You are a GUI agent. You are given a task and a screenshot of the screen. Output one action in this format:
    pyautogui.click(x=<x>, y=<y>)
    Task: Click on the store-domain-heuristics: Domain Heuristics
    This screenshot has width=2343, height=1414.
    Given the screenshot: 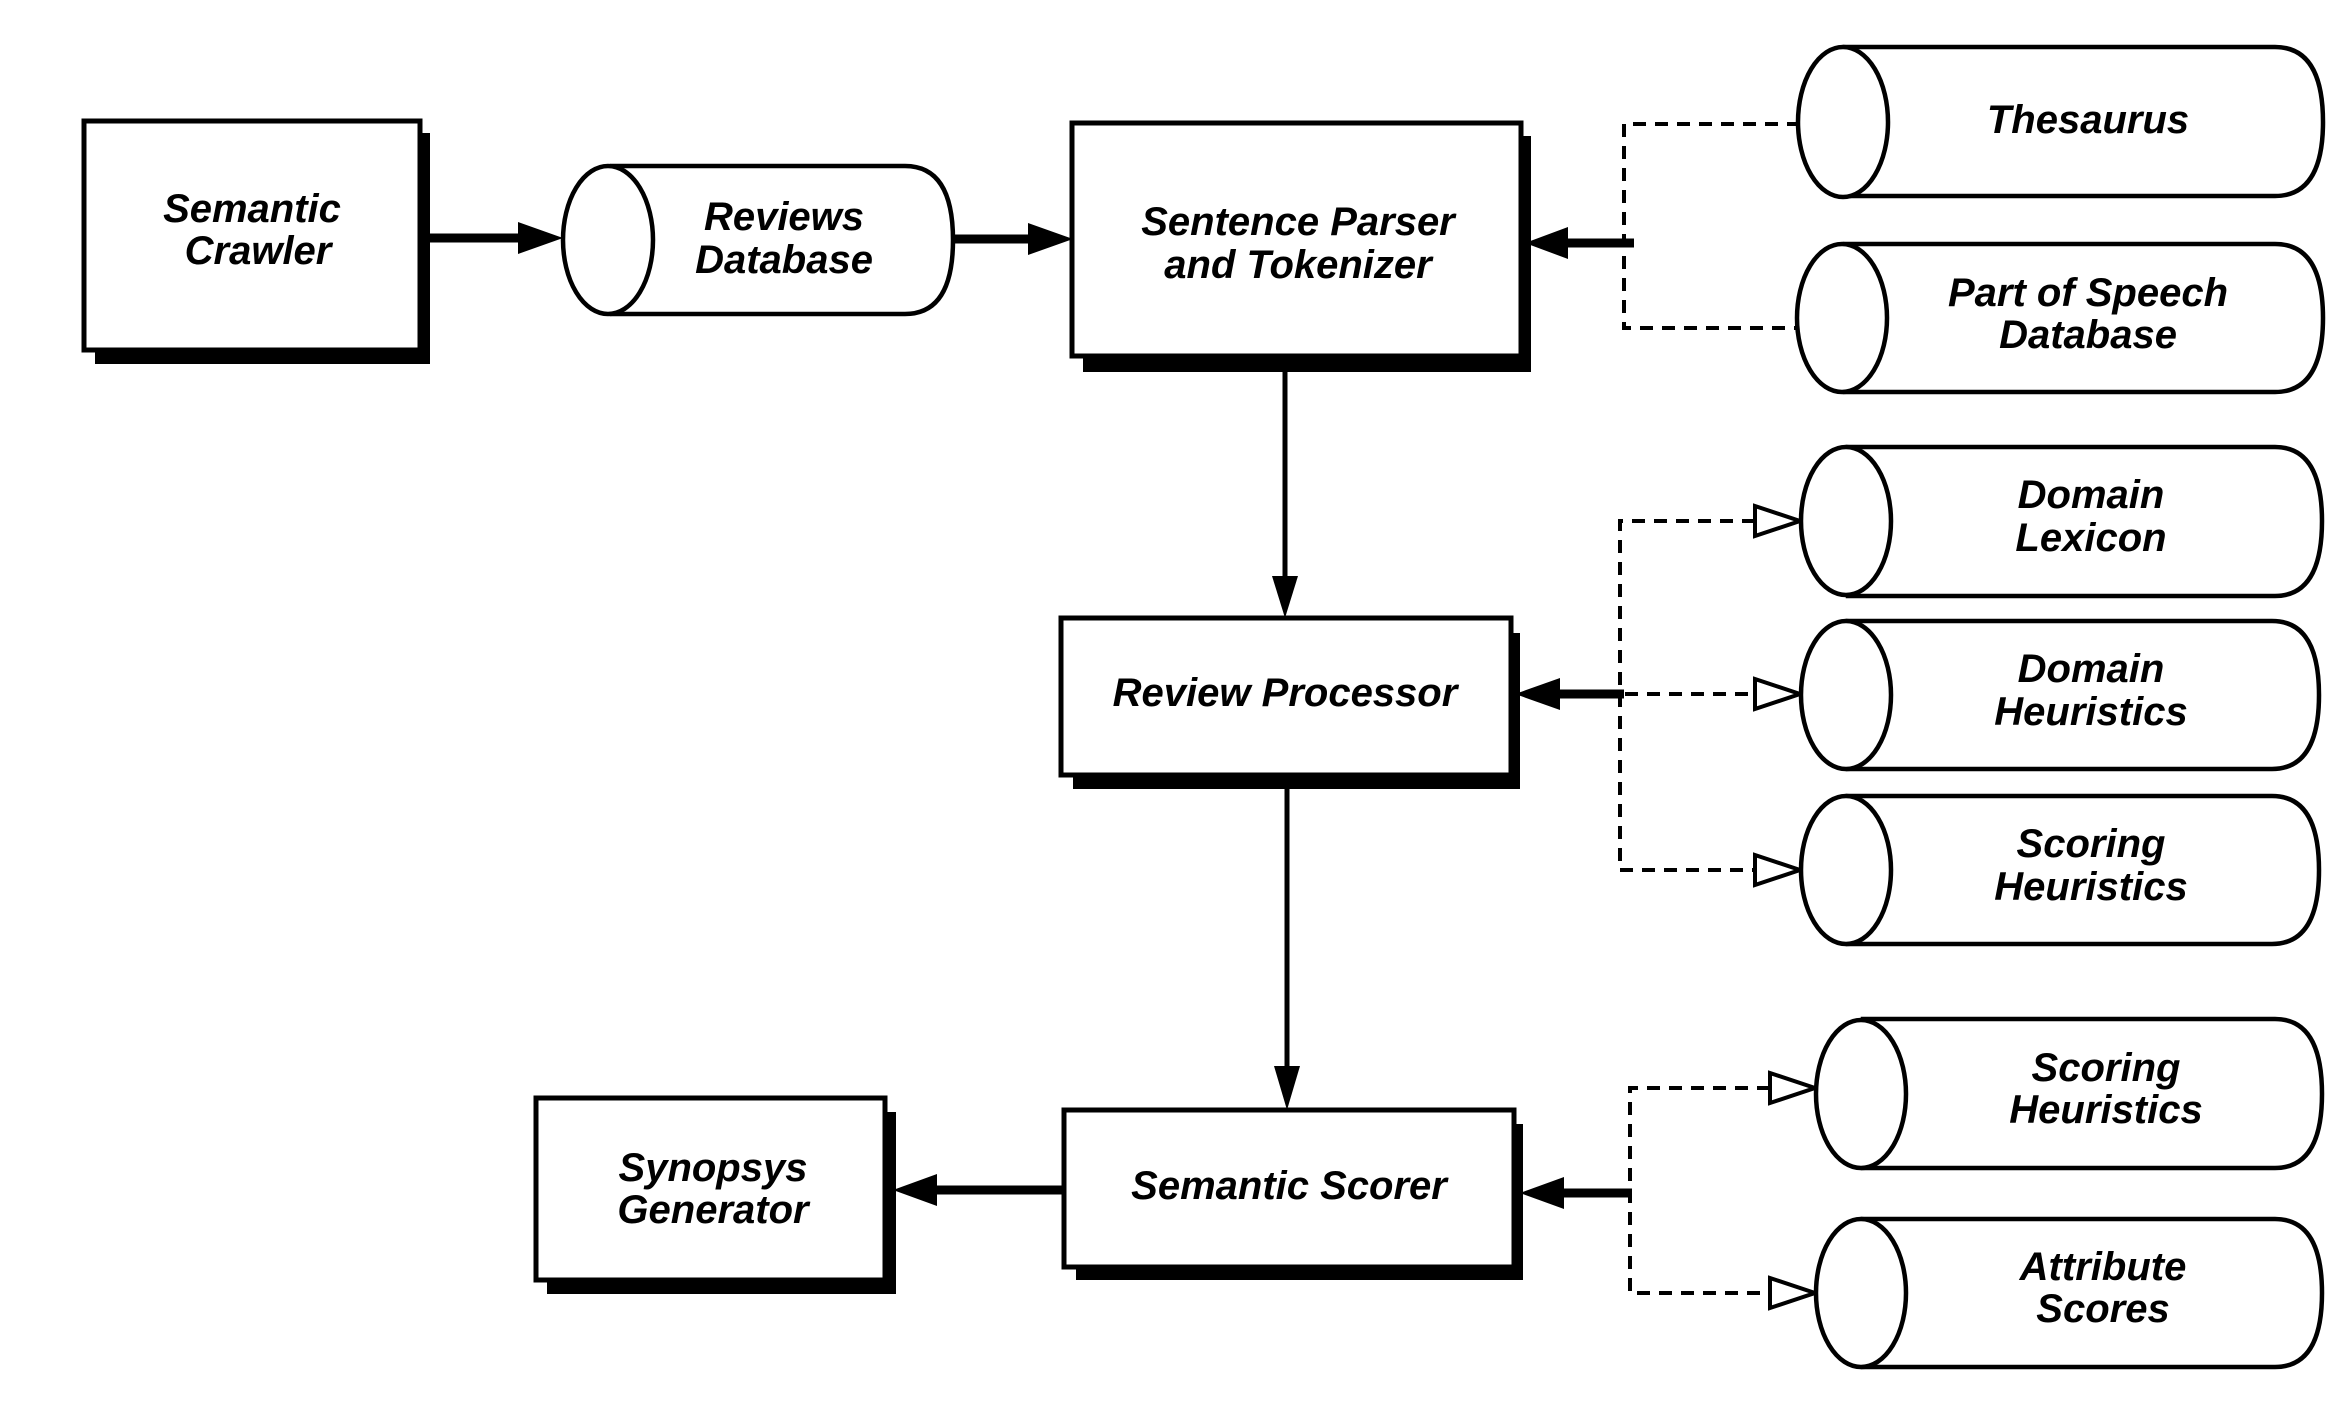 What is the action you would take?
    pyautogui.click(x=2060, y=695)
    